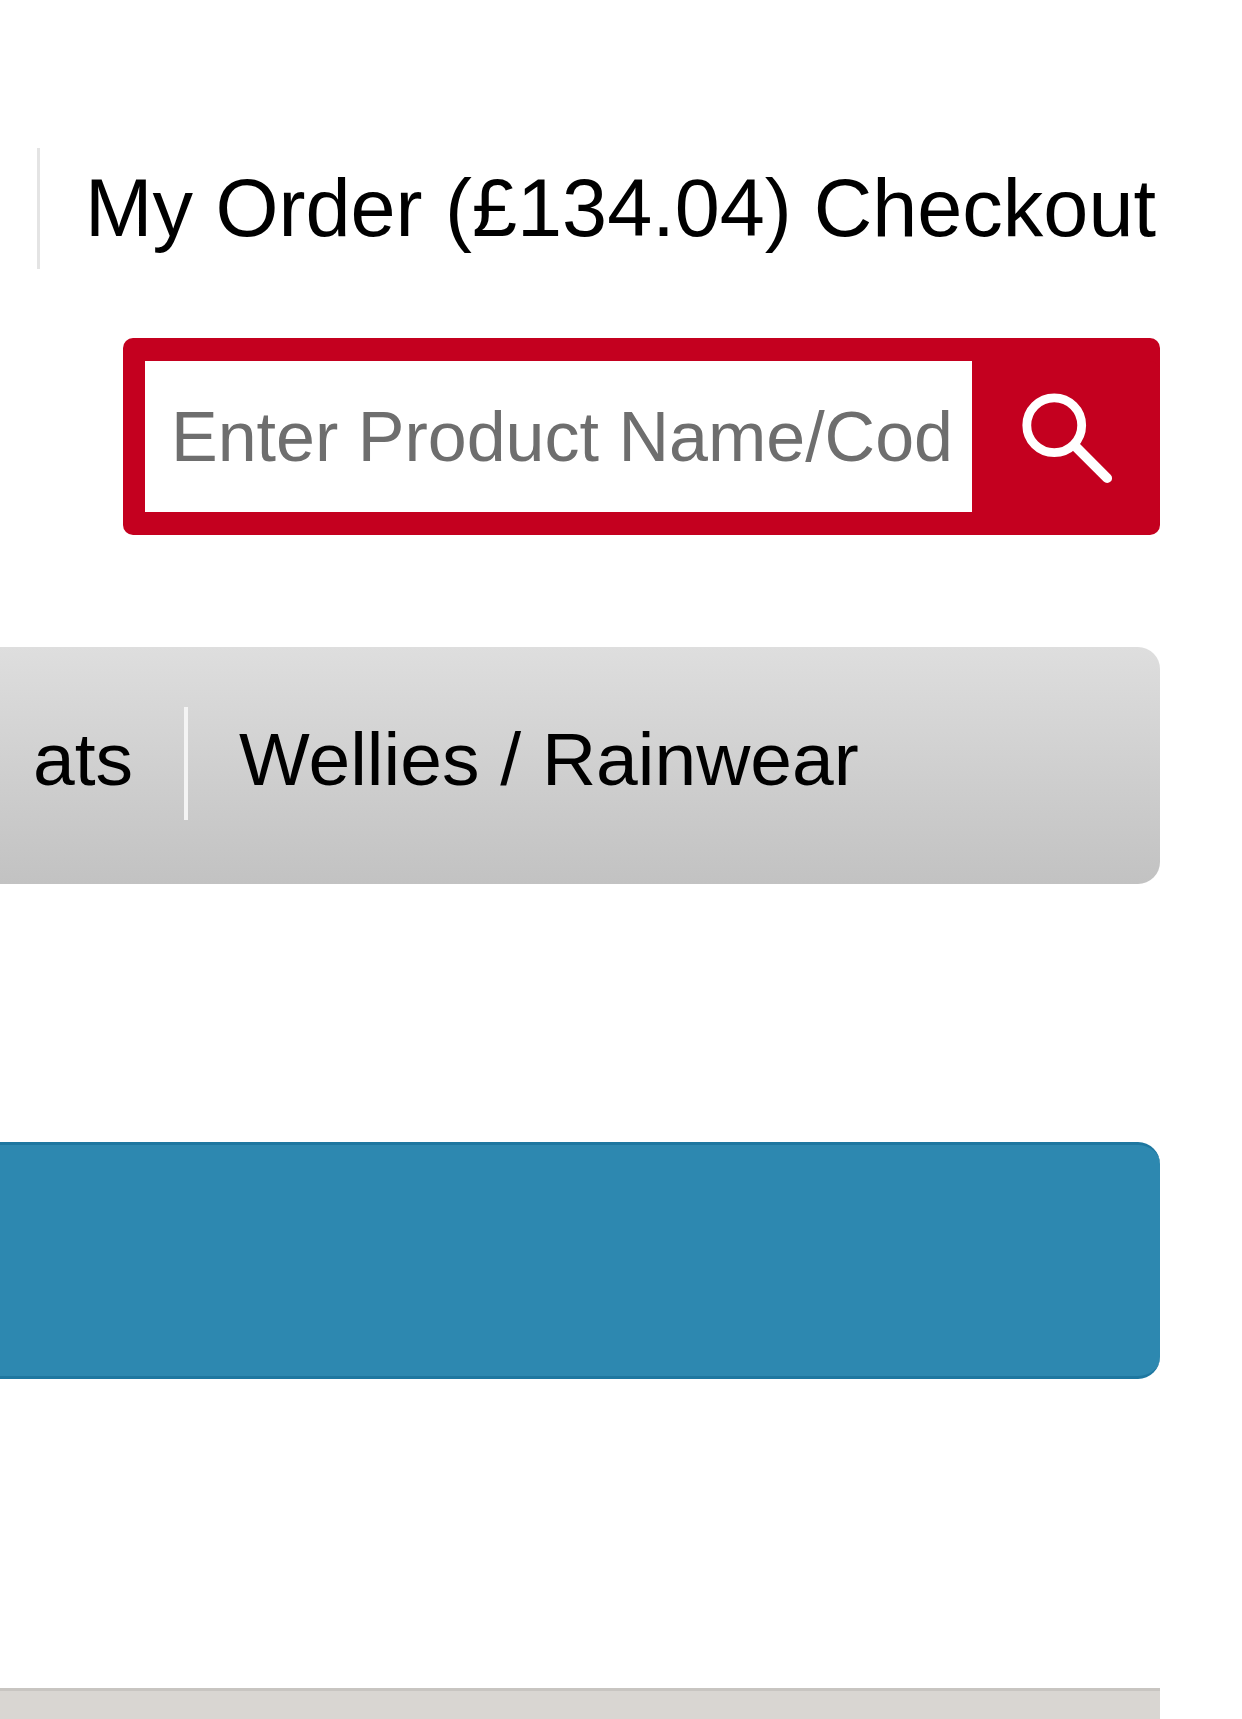 The width and height of the screenshot is (1242, 1719). What do you see at coordinates (549, 759) in the screenshot?
I see `category-nav-link: Wellies / Rainwear` at bounding box center [549, 759].